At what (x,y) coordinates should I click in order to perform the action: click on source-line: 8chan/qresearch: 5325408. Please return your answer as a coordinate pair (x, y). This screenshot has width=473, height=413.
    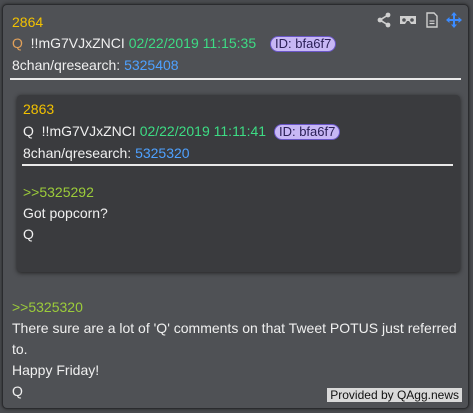
    Looking at the image, I should click on (95, 65).